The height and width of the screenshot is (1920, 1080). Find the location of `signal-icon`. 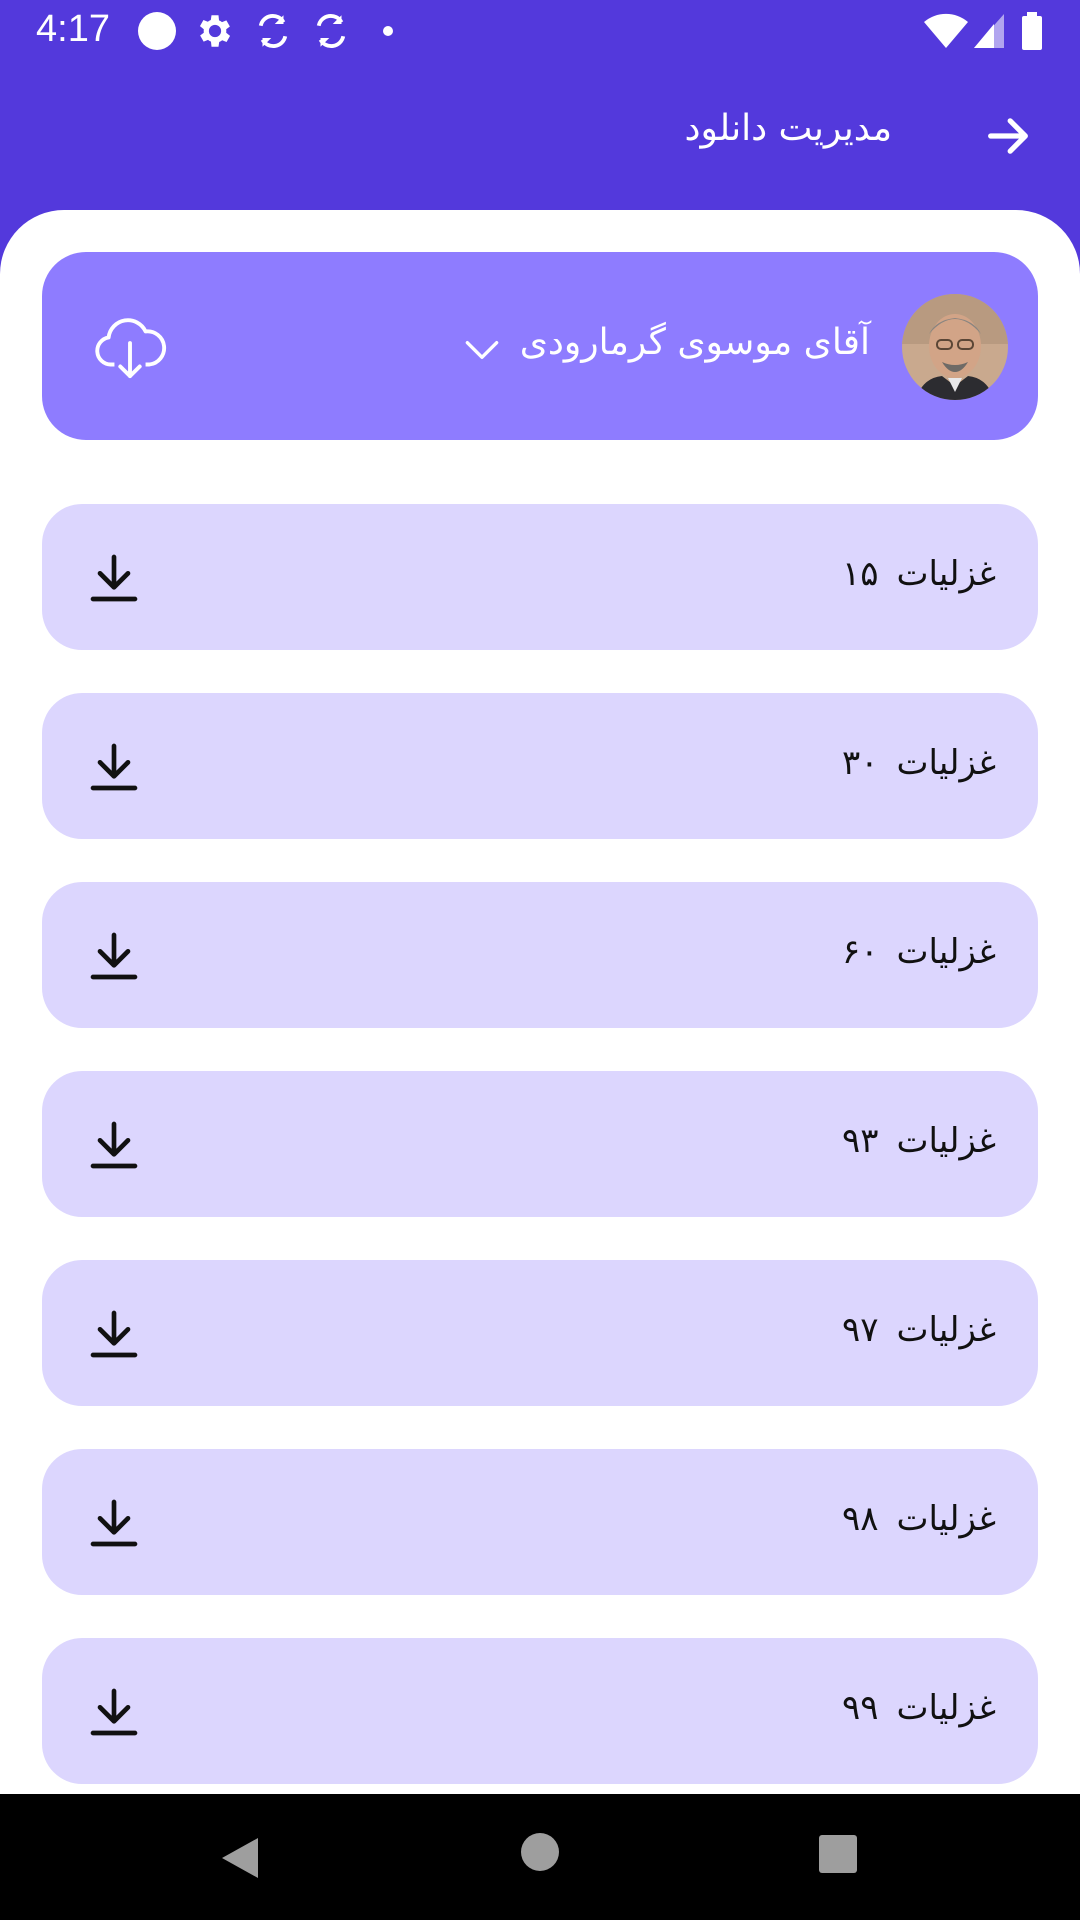

signal-icon is located at coordinates (989, 31).